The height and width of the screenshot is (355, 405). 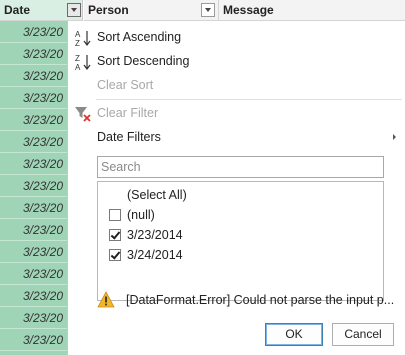 I want to click on sort-ascending-icon: A Z, so click(x=83, y=38).